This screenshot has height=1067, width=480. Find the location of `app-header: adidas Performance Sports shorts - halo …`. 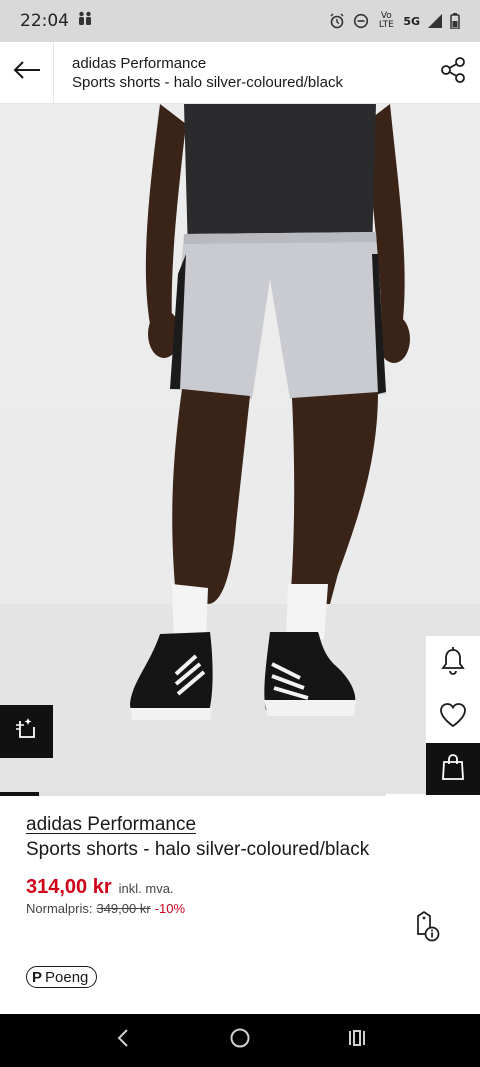

app-header: adidas Performance Sports shorts - halo … is located at coordinates (240, 72).